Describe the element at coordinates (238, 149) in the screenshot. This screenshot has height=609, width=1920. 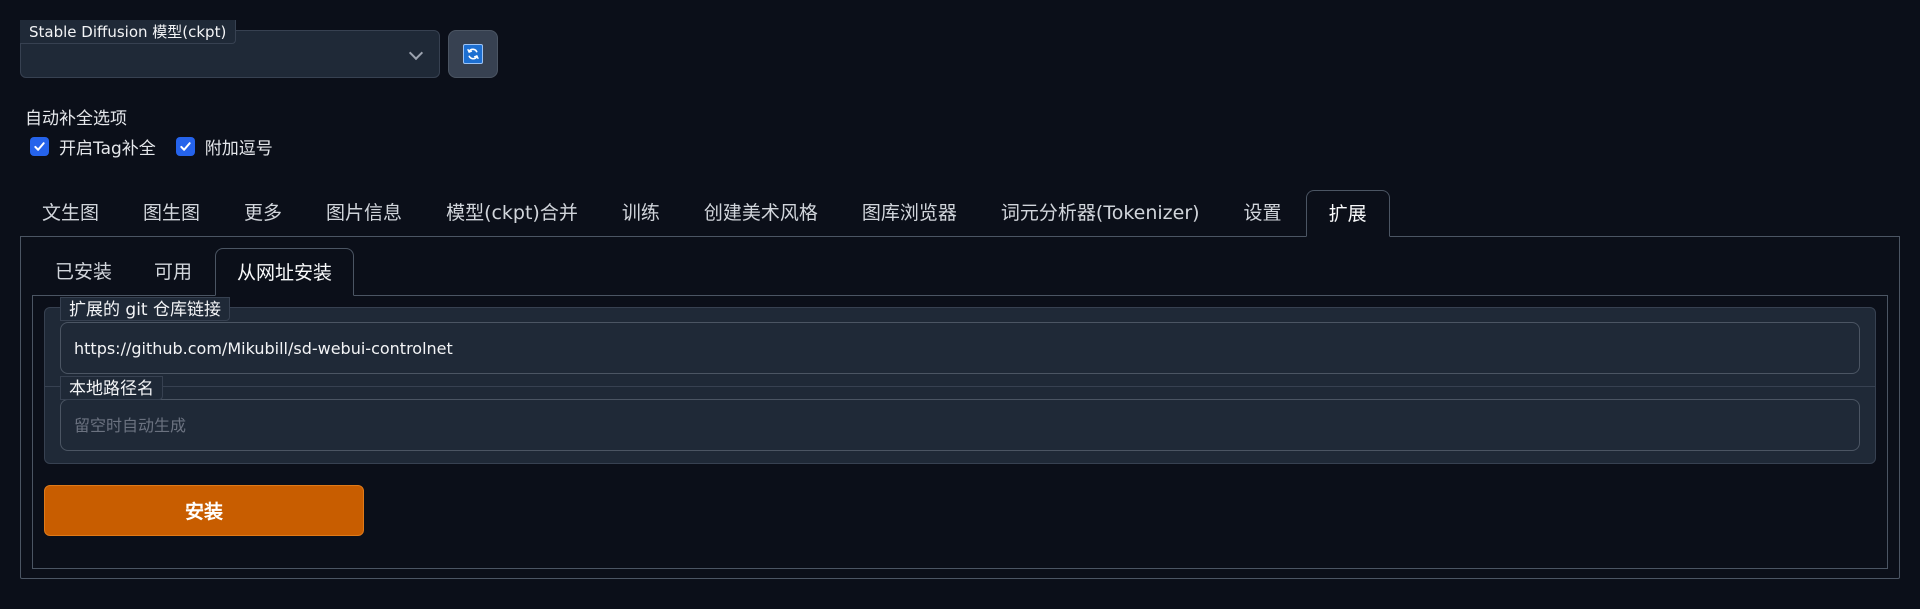
I see `append-comma-label: 附加逗号` at that location.